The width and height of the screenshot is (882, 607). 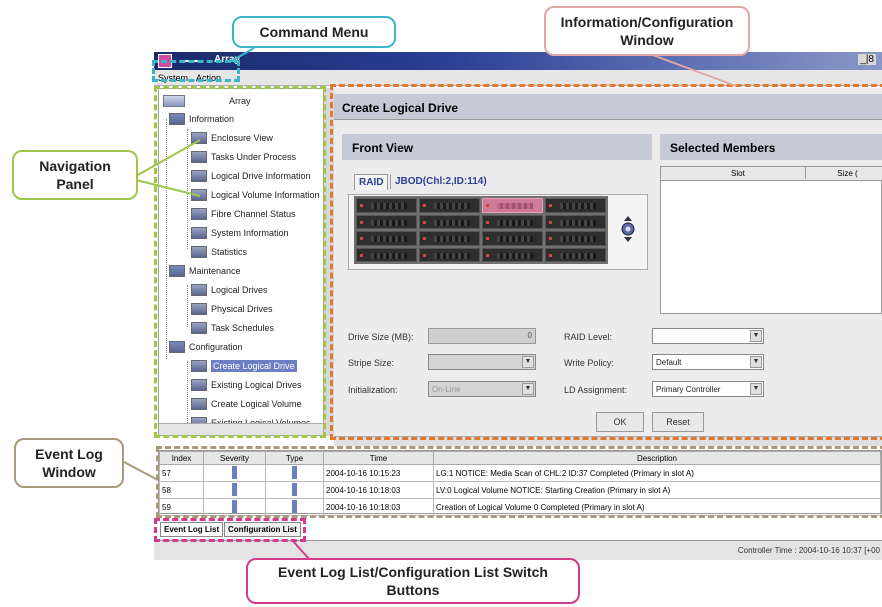 I want to click on leader-event-log, so click(x=141, y=471).